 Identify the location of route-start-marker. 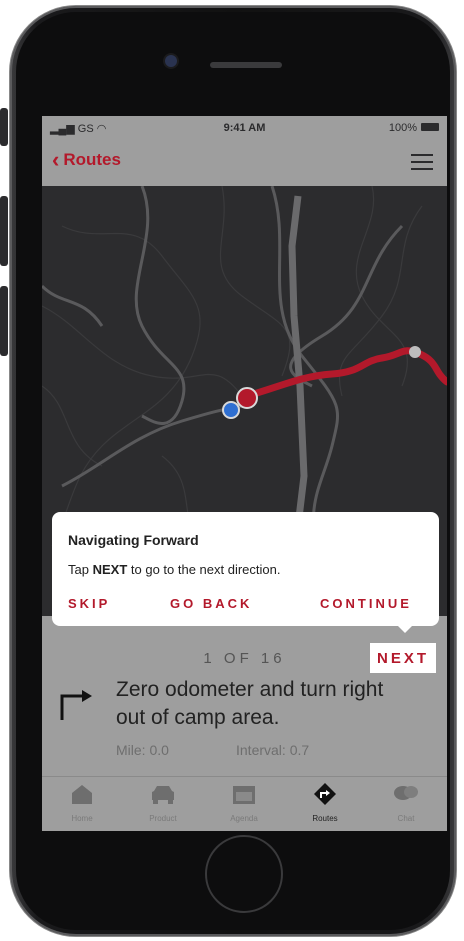
(247, 398).